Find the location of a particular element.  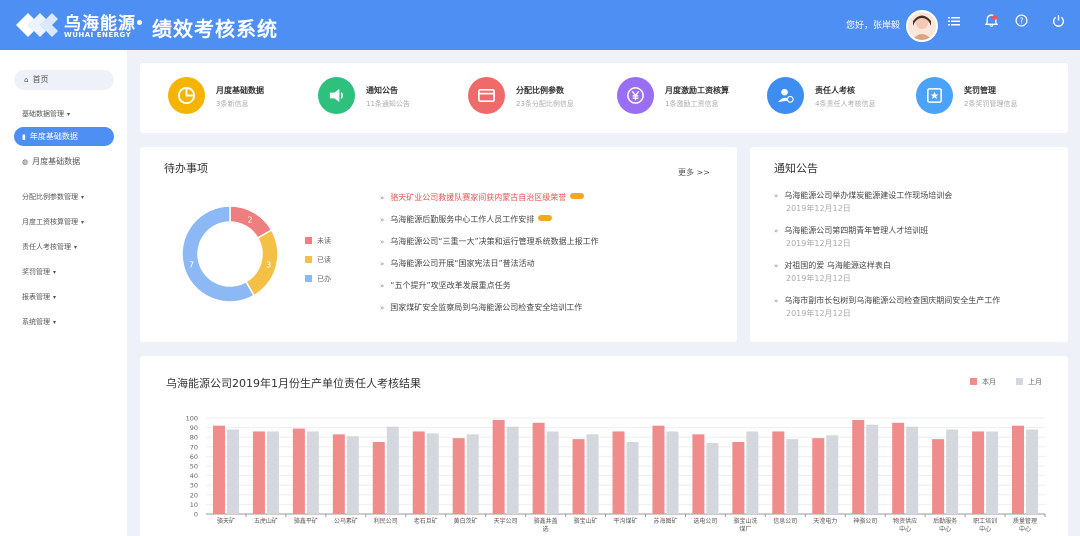

sidebar-group-report: 报表管理 ▾ is located at coordinates (39, 297).